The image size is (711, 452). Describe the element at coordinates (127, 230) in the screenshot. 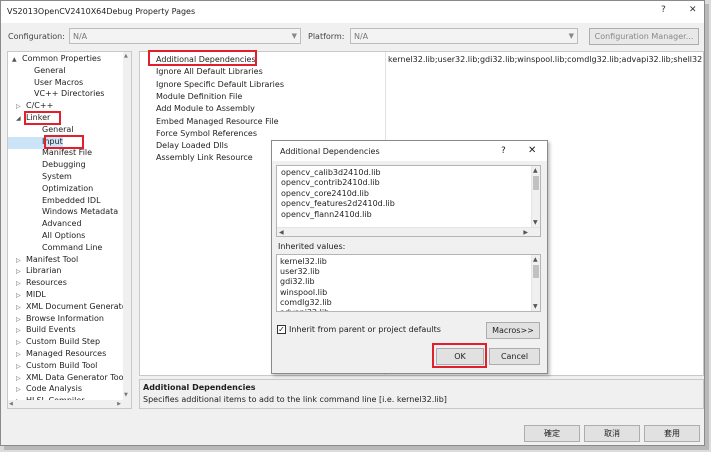

I see `tree-vertical-scrollbar: ▲ ▼` at that location.